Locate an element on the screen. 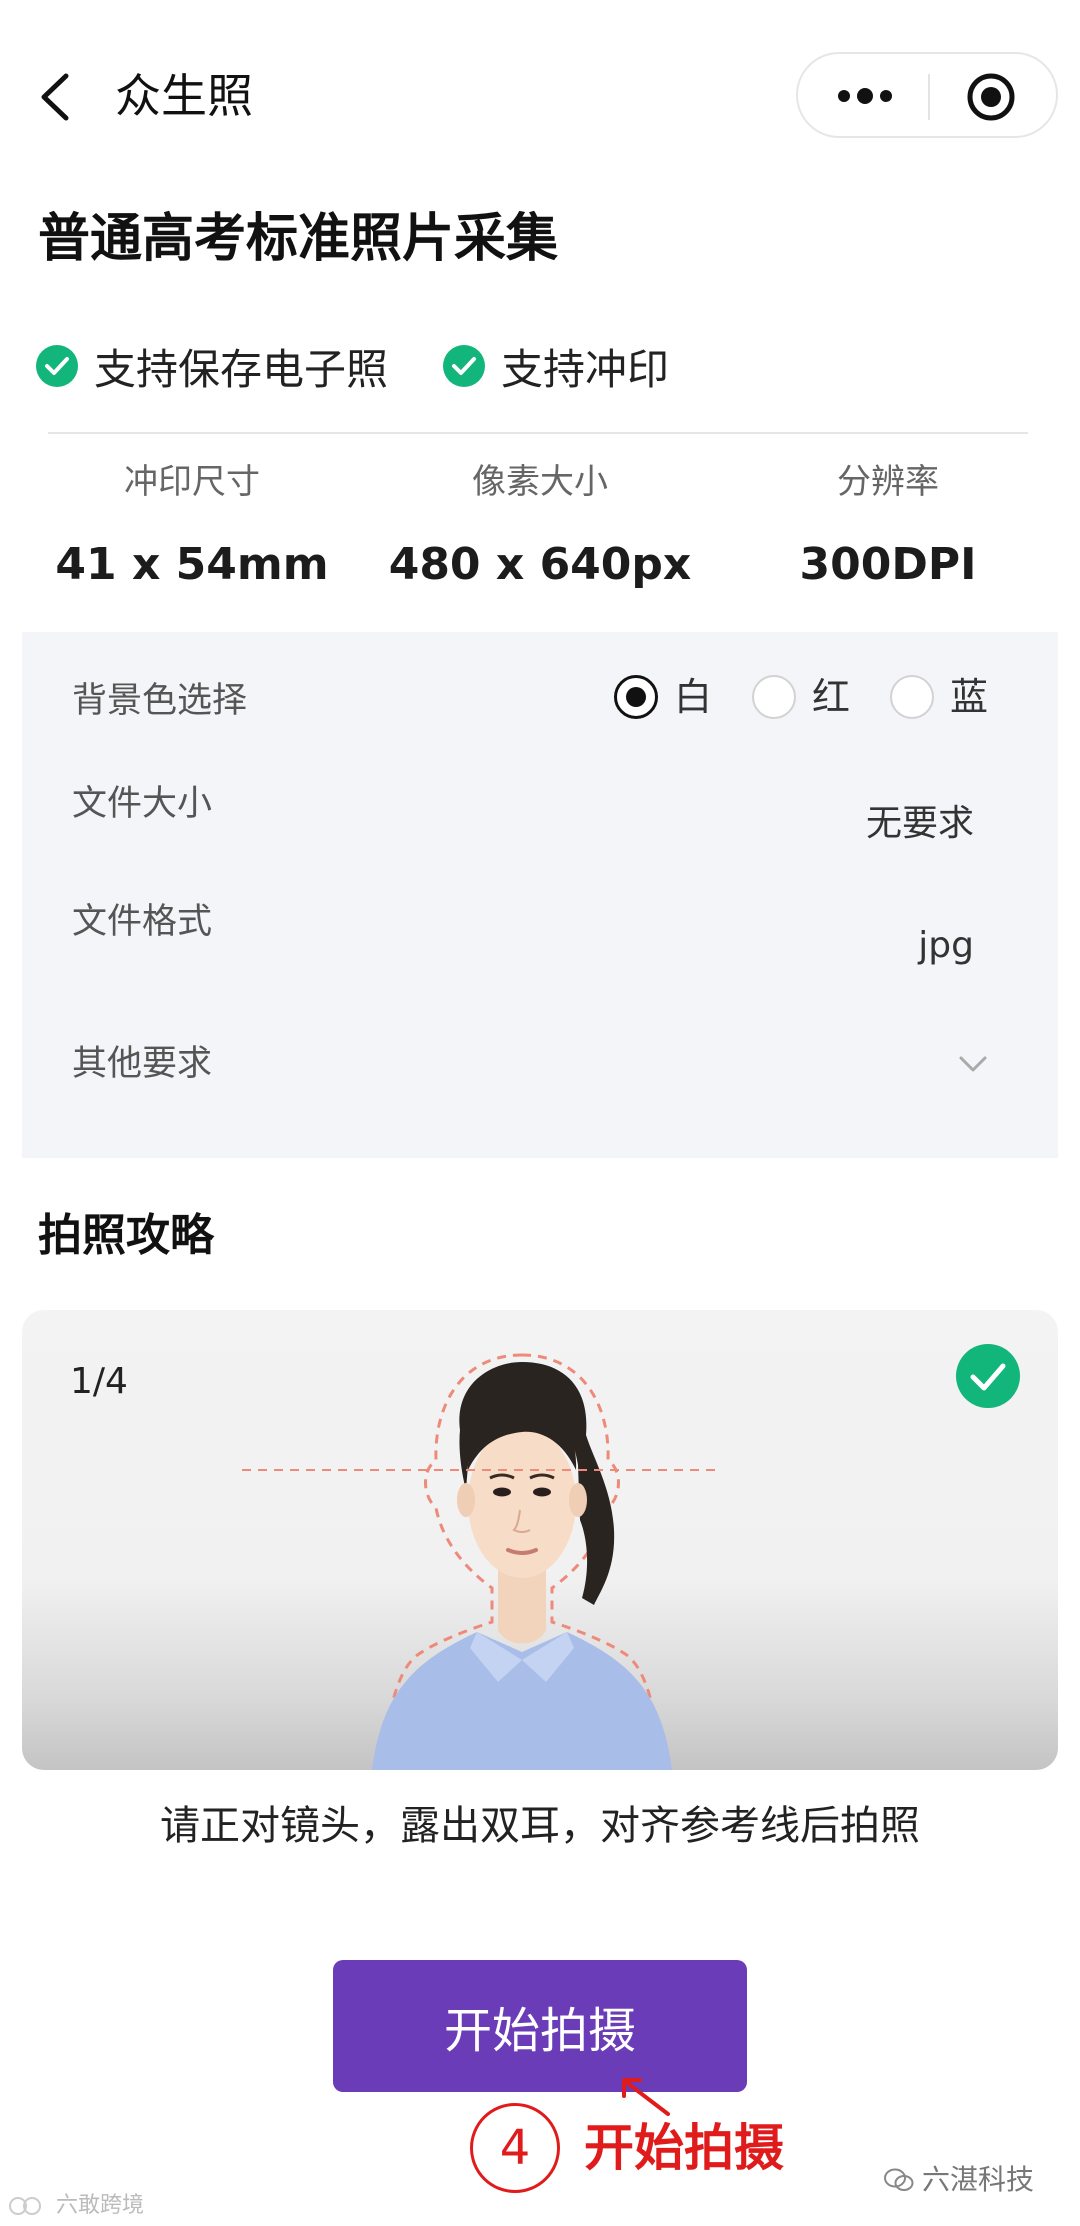 This screenshot has height=2226, width=1080. feature-label: 支持冲印 is located at coordinates (585, 369).